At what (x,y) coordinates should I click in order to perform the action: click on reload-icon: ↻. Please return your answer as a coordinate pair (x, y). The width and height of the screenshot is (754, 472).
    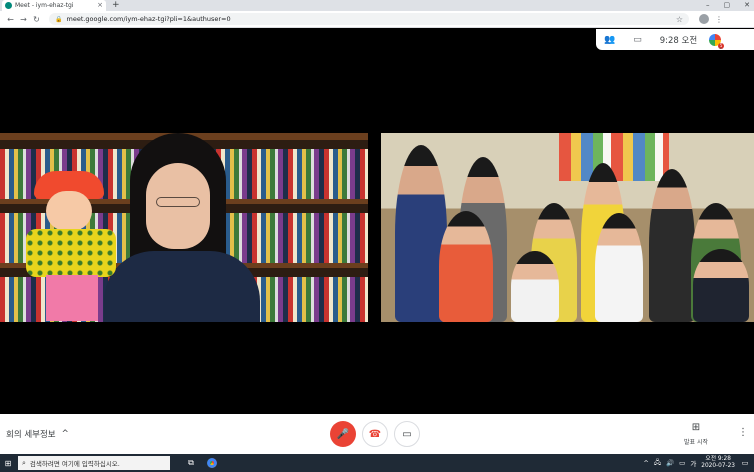
    Looking at the image, I should click on (36, 19).